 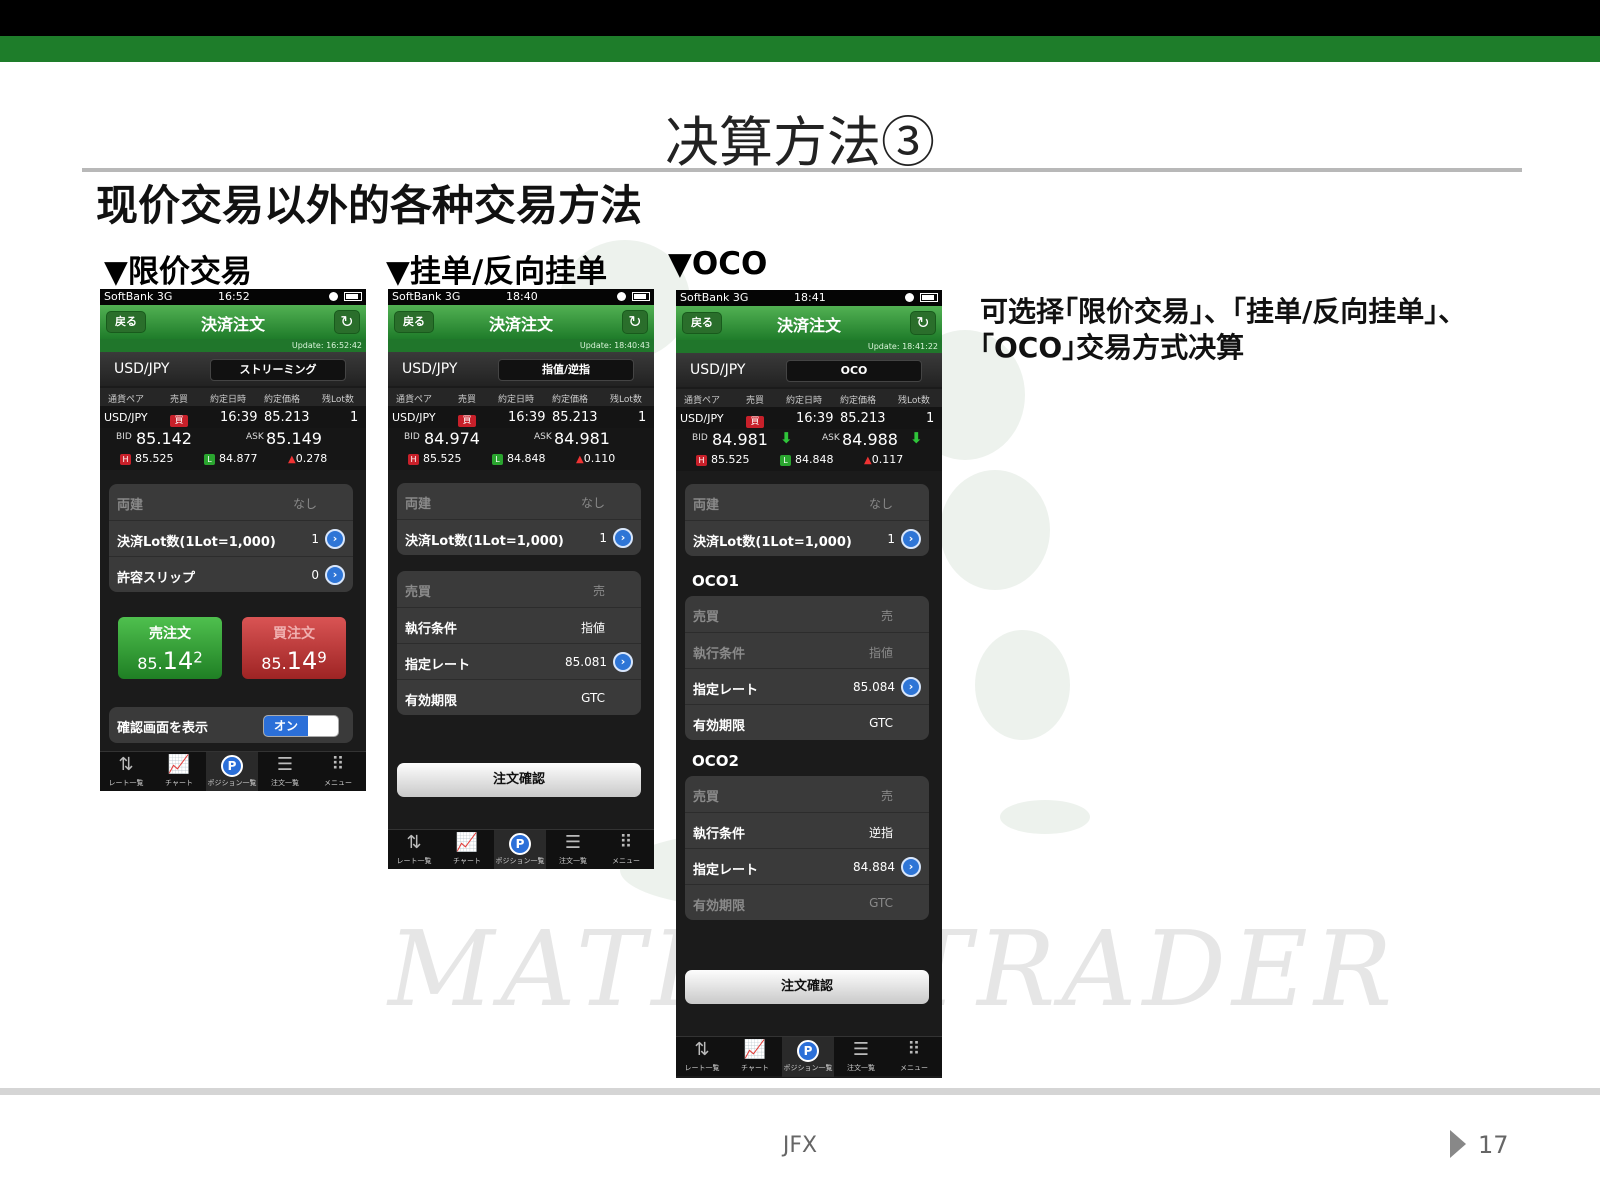 What do you see at coordinates (854, 371) in the screenshot?
I see `order-mode-button: OCO` at bounding box center [854, 371].